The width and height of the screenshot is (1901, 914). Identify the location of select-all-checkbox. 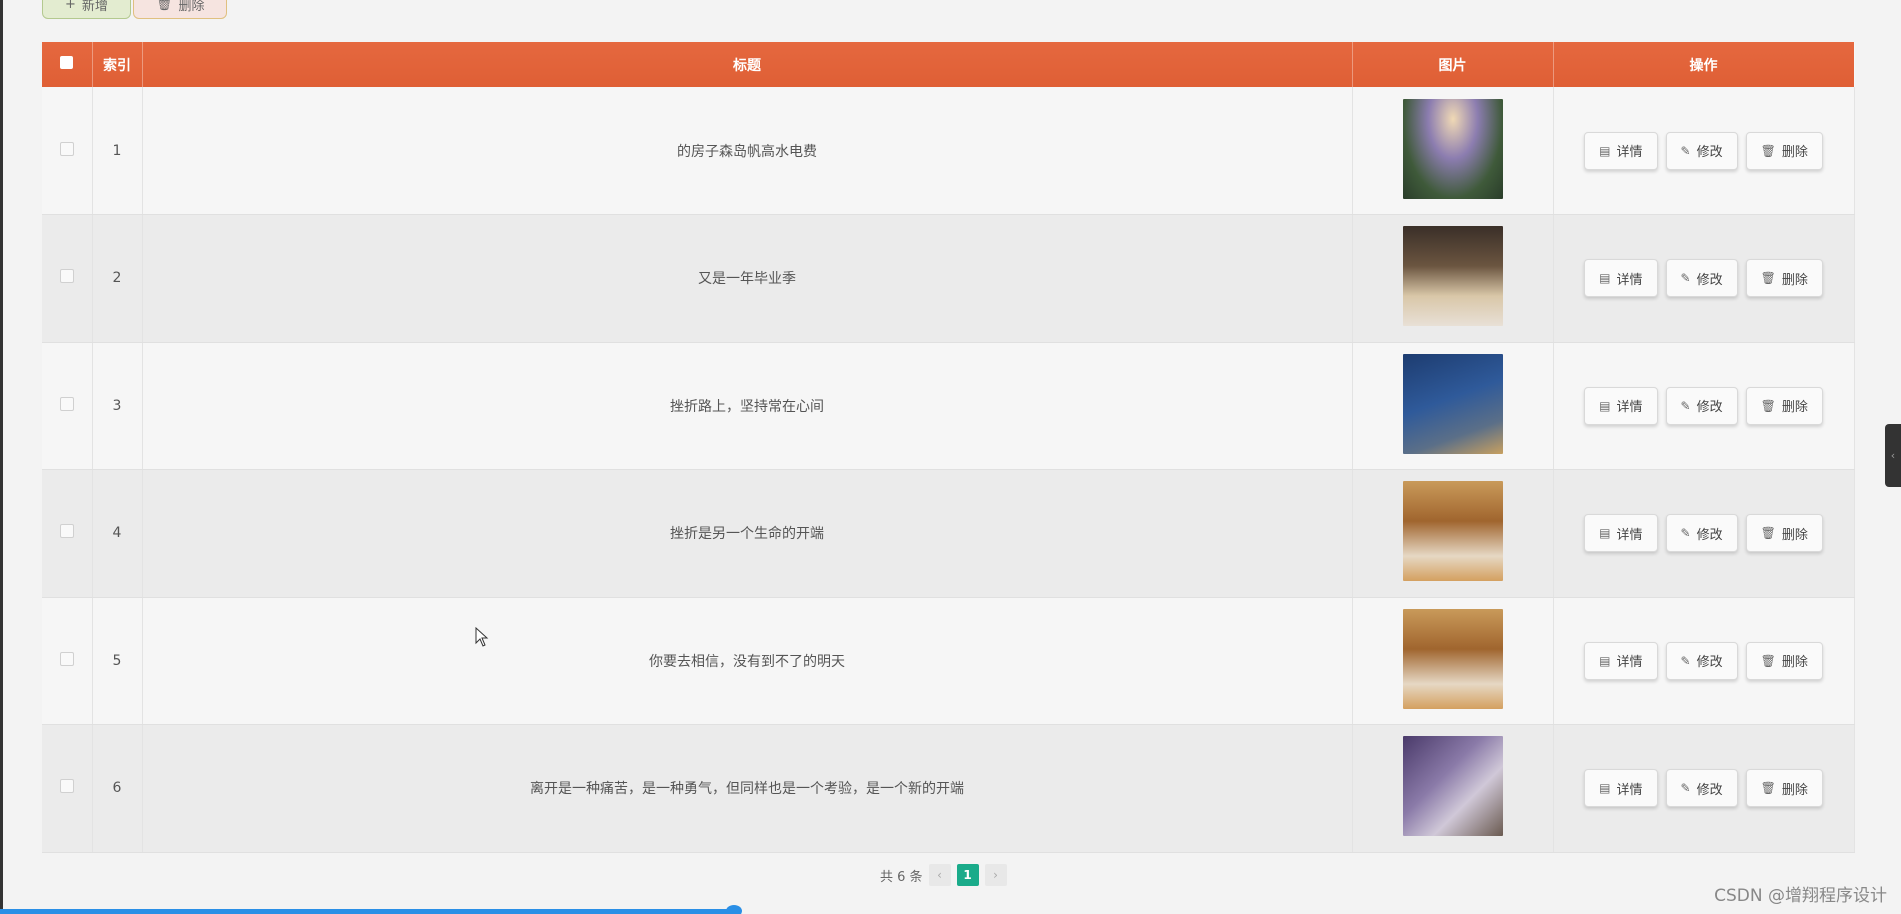
(67, 62).